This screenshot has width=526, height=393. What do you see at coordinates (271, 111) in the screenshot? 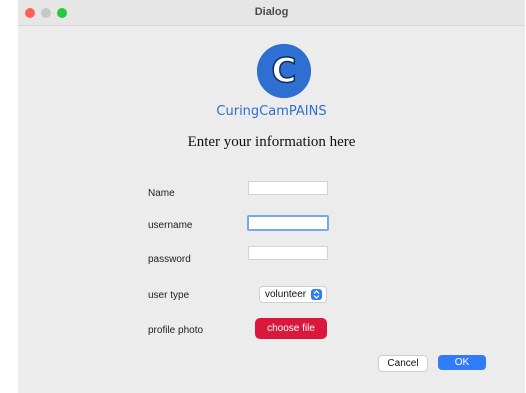
I see `logo-text: CuringCamPAINS` at bounding box center [271, 111].